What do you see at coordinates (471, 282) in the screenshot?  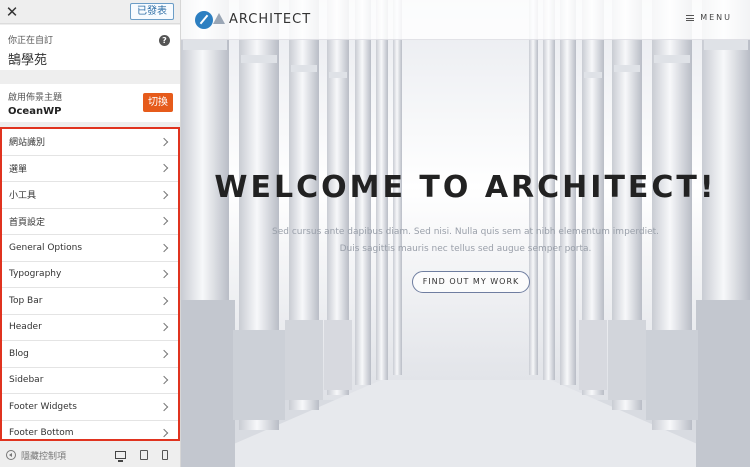 I see `find-out-work-button: FIND OUT MY WORK` at bounding box center [471, 282].